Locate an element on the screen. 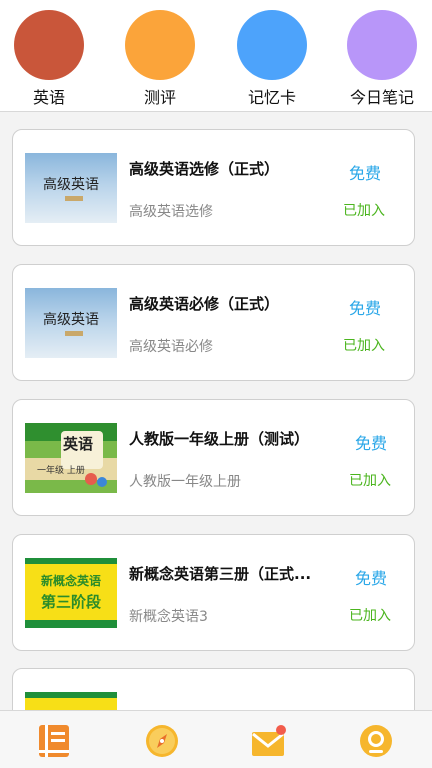  flashcards-circle-icon is located at coordinates (272, 45).